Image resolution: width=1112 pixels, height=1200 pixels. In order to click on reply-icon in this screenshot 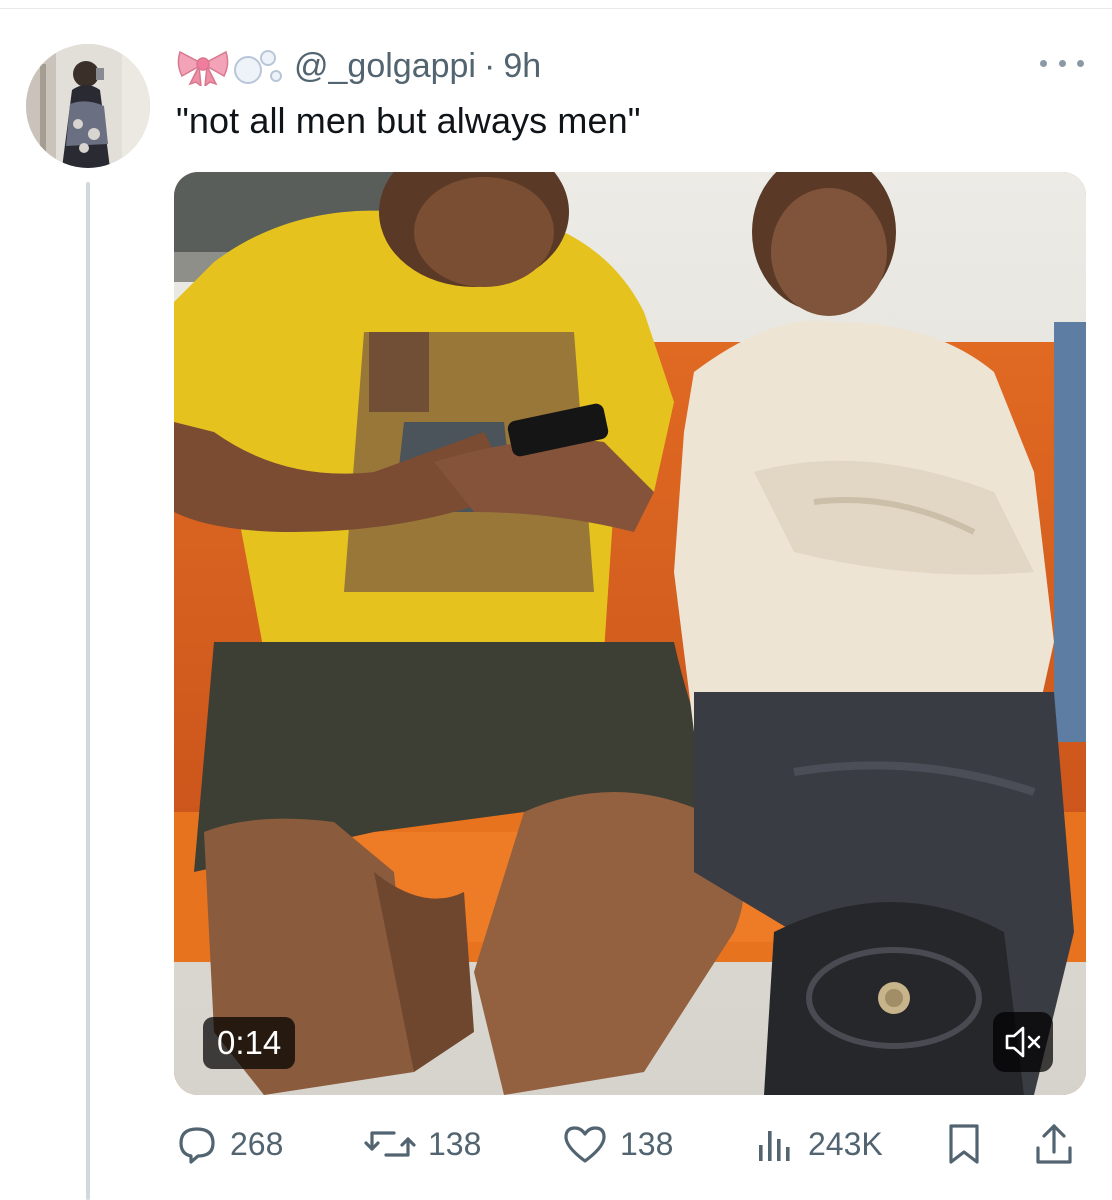, I will do `click(197, 1145)`.